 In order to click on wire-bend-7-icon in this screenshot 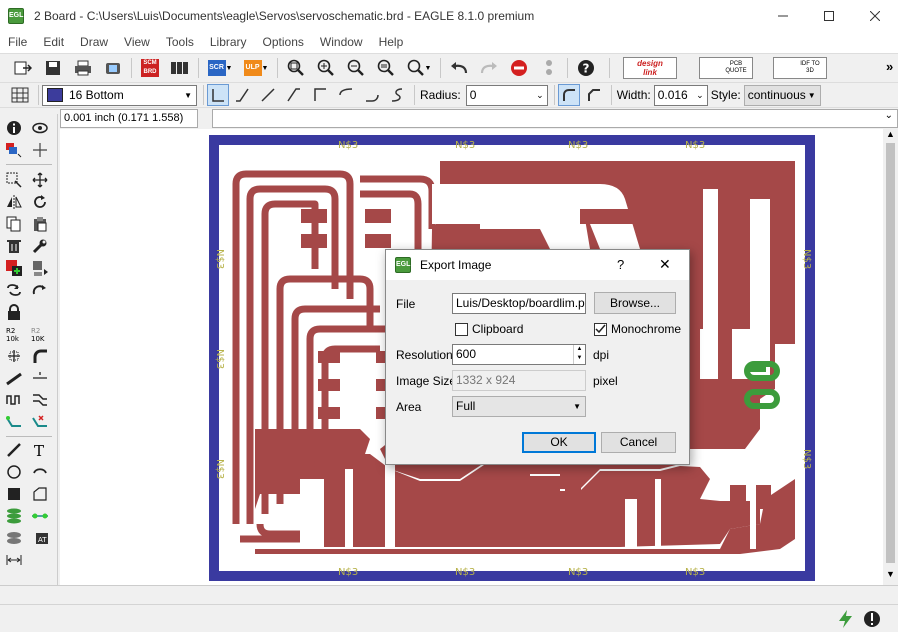, I will do `click(398, 95)`.